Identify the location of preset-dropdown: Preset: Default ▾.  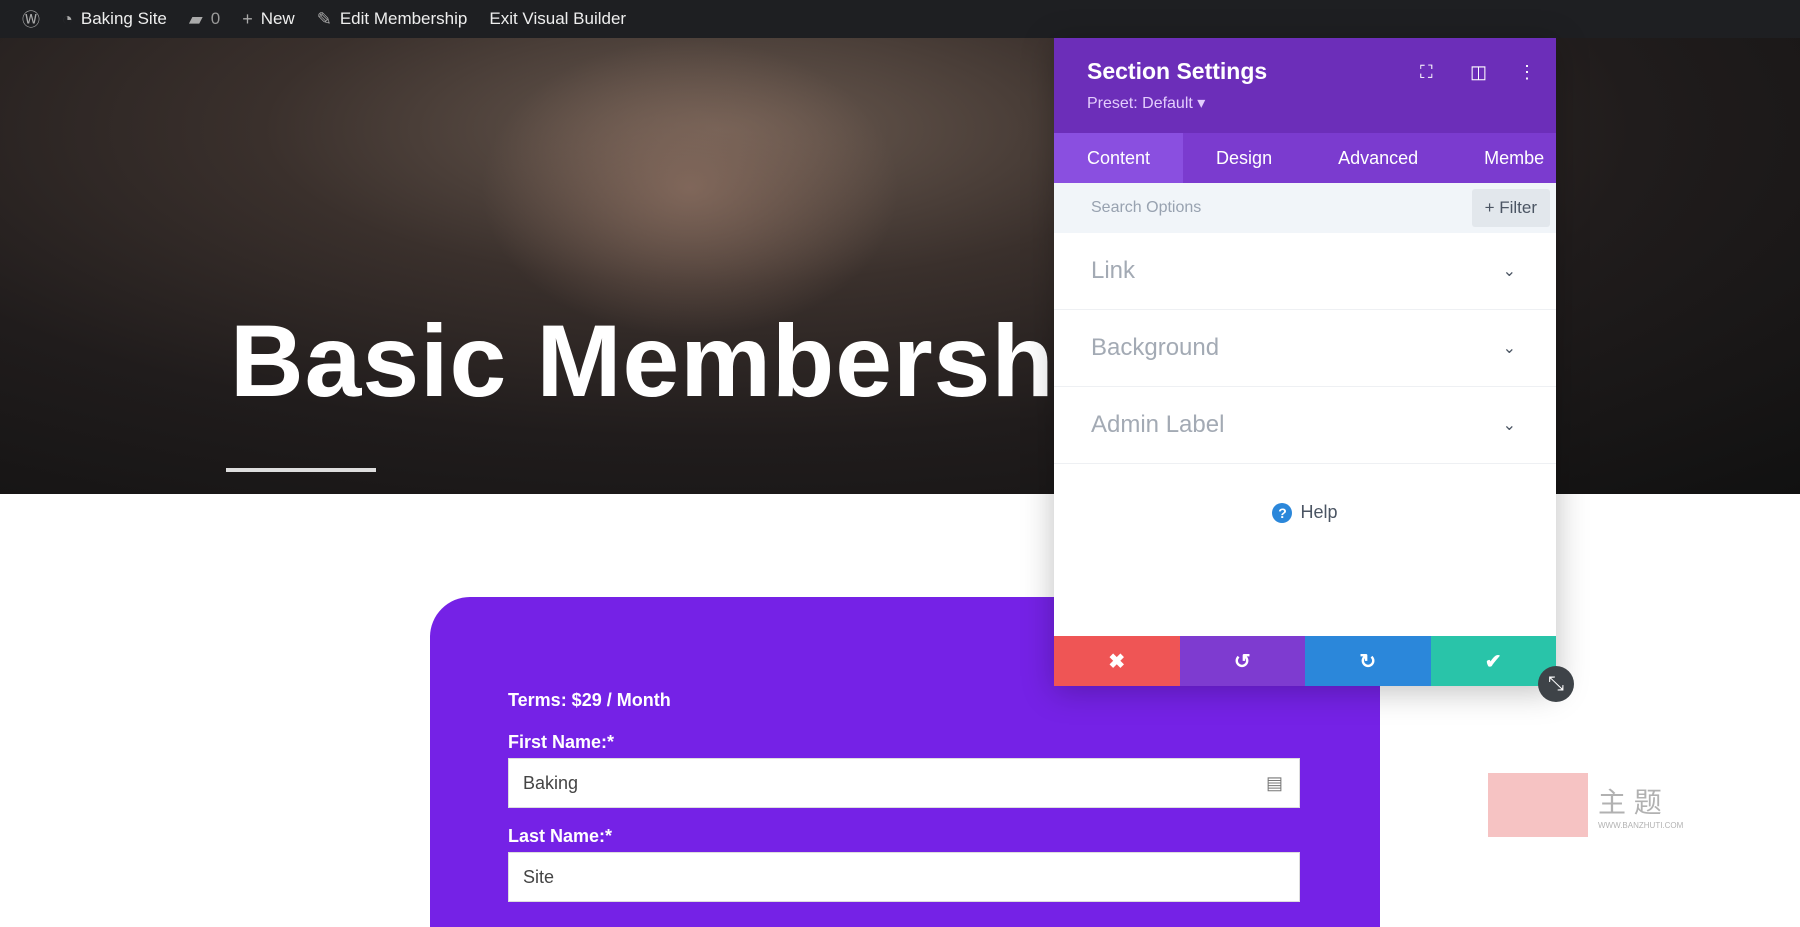
(1321, 103).